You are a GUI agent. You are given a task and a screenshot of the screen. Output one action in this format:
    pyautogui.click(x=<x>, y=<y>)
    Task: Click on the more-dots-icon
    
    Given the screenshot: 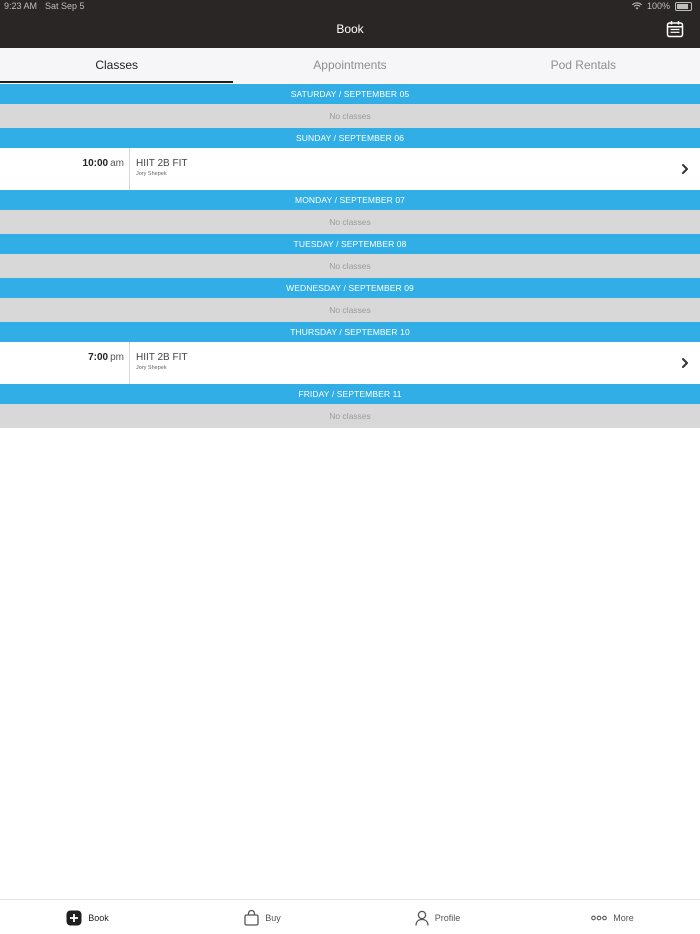 What is the action you would take?
    pyautogui.click(x=599, y=917)
    